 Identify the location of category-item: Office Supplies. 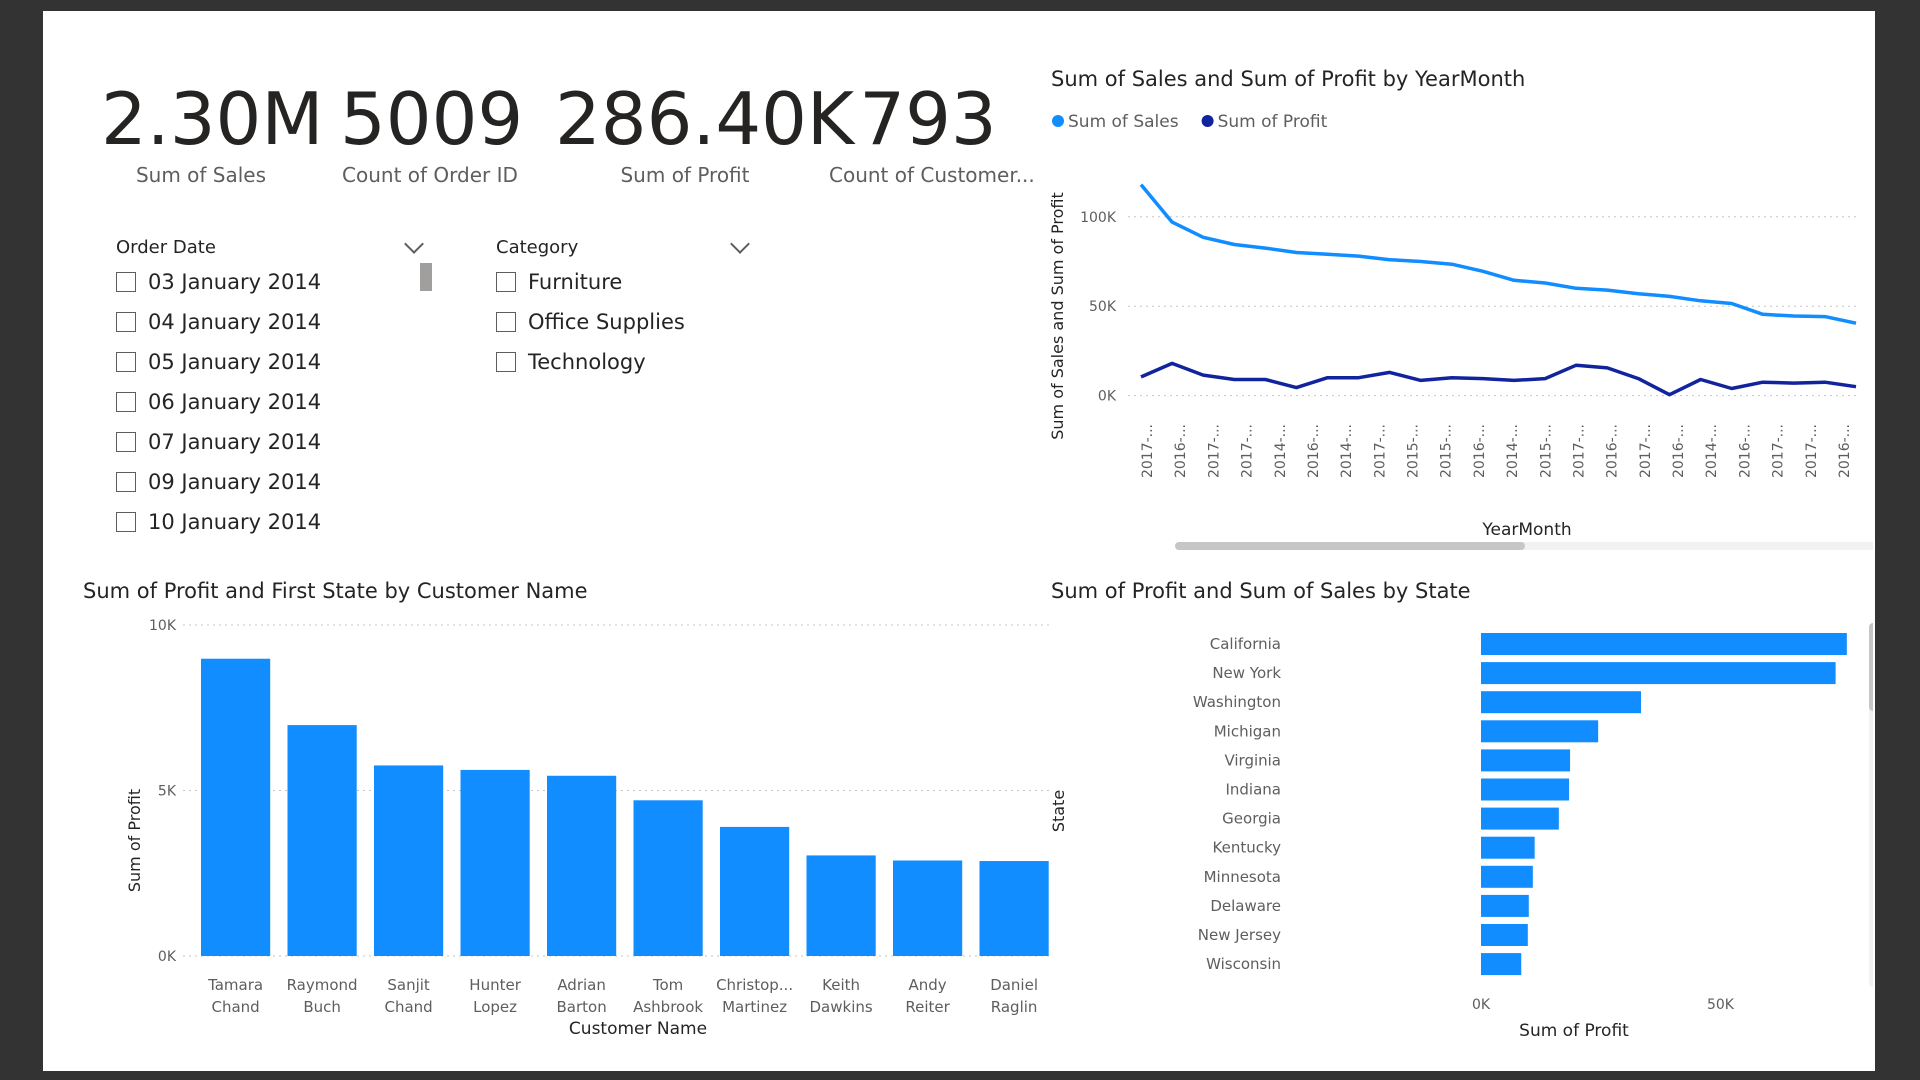
(590, 322).